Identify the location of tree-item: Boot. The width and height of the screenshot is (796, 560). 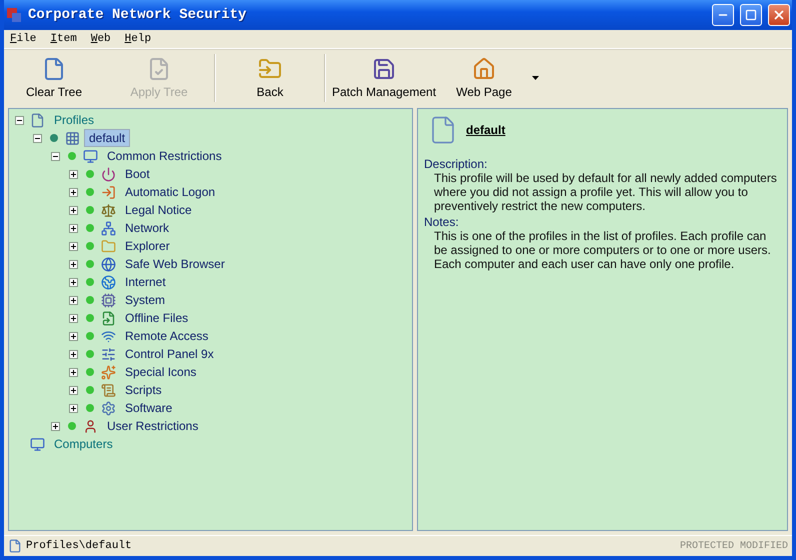
(137, 174).